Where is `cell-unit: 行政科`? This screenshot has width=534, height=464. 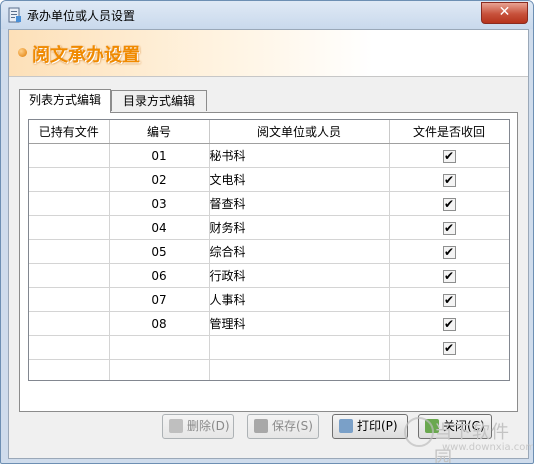
cell-unit: 行政科 is located at coordinates (299, 275).